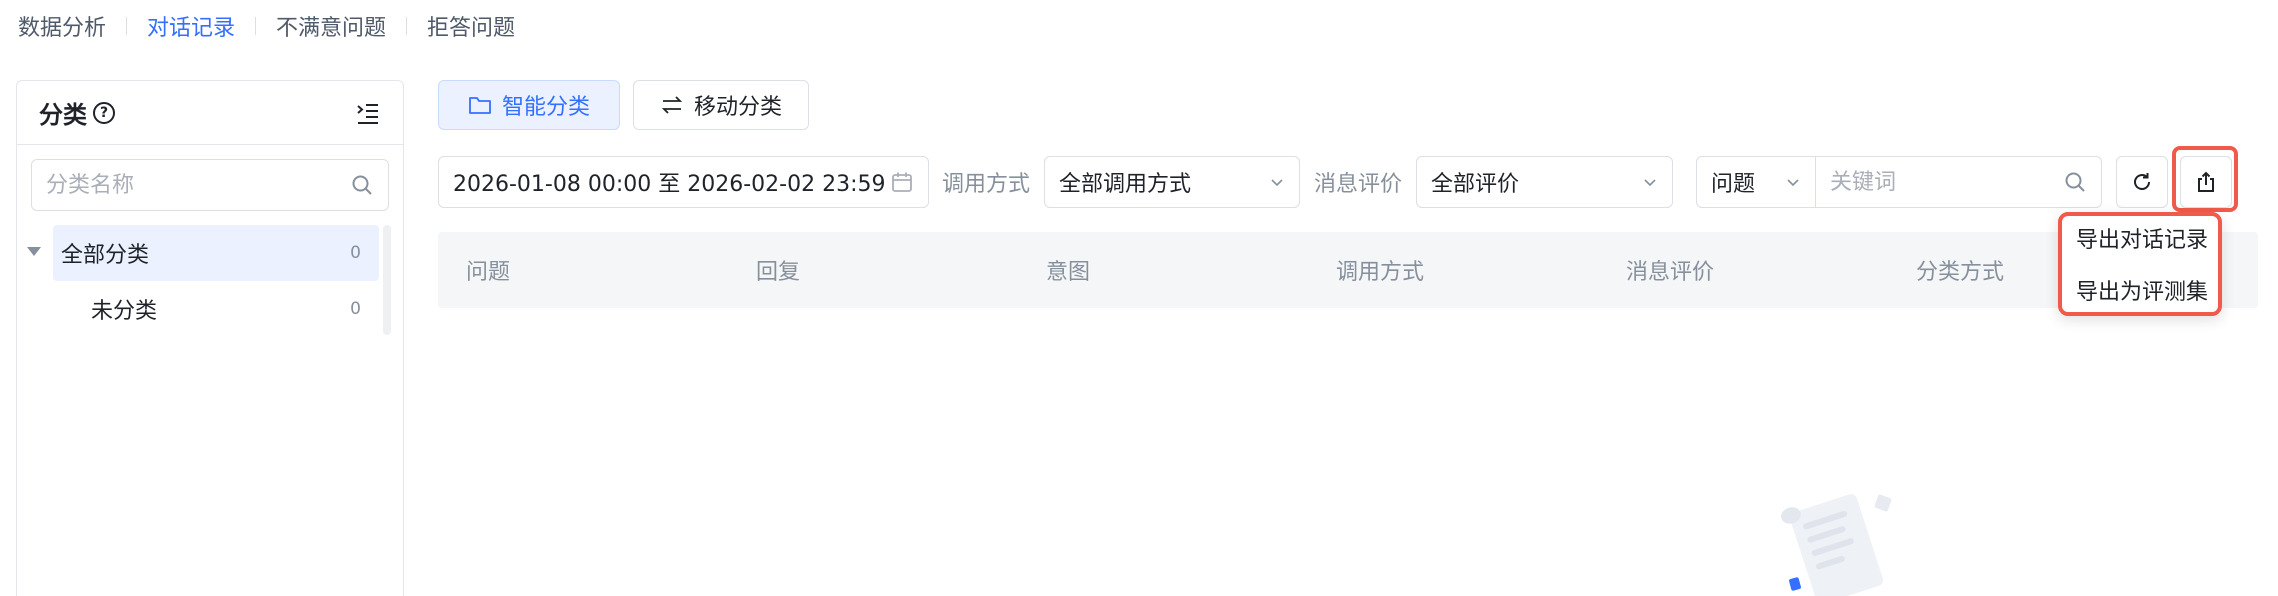 This screenshot has height=596, width=2278. I want to click on keyword-input, so click(1940, 182).